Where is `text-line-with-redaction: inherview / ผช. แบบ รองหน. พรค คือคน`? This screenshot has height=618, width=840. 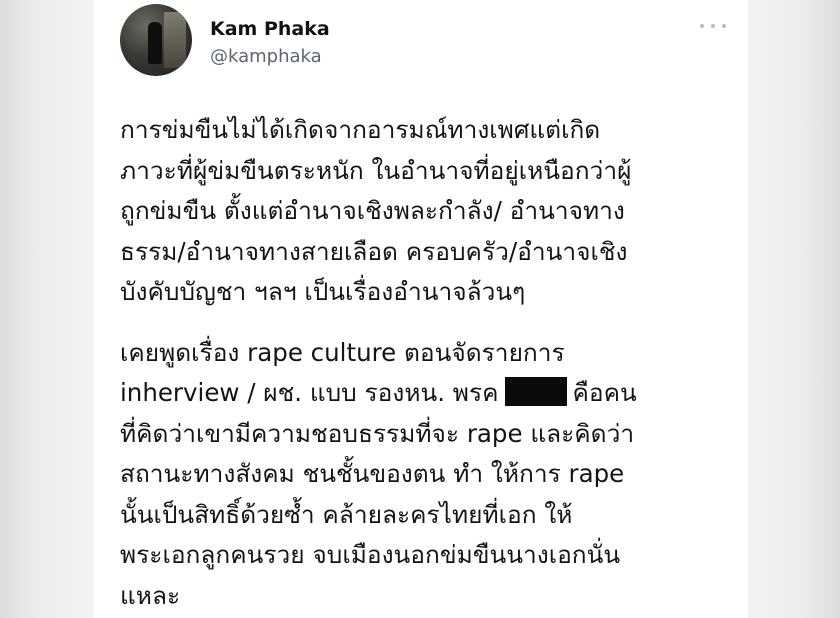
text-line-with-redaction: inherview / ผช. แบบ รองหน. พรค คือคน is located at coordinates (428, 393).